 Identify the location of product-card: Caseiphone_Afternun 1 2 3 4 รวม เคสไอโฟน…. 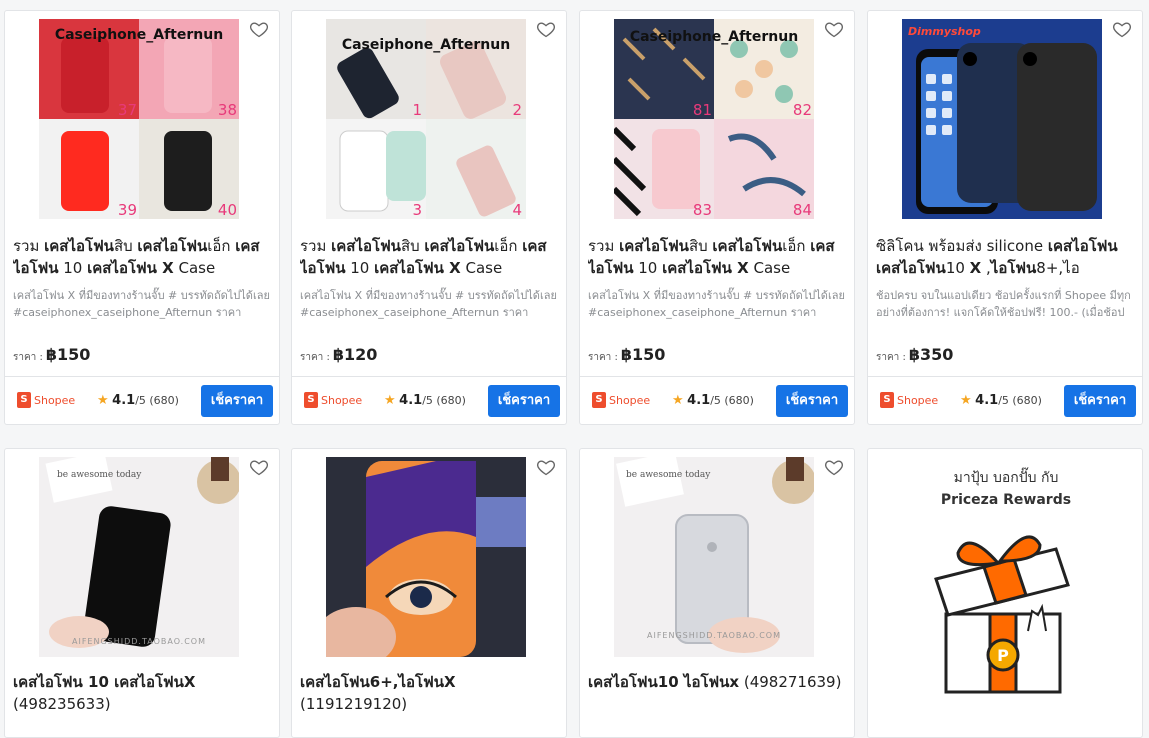
(429, 217).